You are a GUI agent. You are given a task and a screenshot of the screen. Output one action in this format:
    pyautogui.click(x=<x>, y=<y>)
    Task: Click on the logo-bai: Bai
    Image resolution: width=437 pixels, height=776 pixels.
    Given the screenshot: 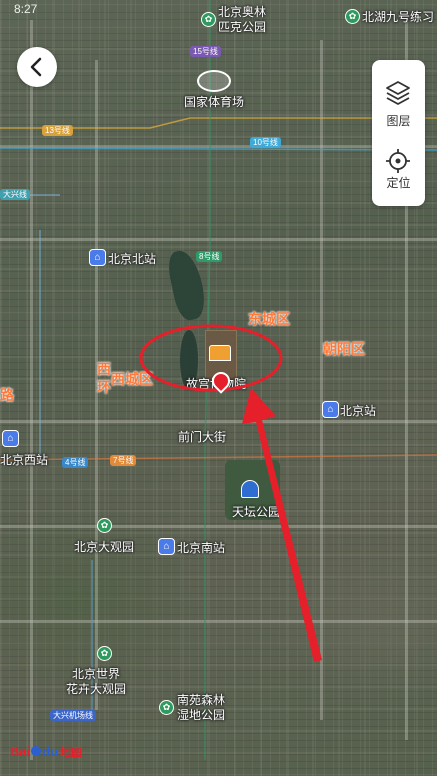 What is the action you would take?
    pyautogui.click(x=20, y=751)
    